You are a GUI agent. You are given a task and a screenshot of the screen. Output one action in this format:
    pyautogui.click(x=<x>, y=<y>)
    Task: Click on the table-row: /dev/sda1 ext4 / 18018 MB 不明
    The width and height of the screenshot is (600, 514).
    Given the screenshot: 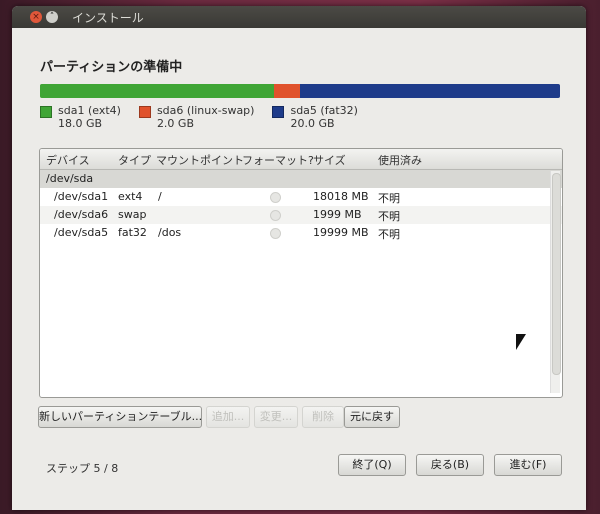 What is the action you would take?
    pyautogui.click(x=301, y=197)
    